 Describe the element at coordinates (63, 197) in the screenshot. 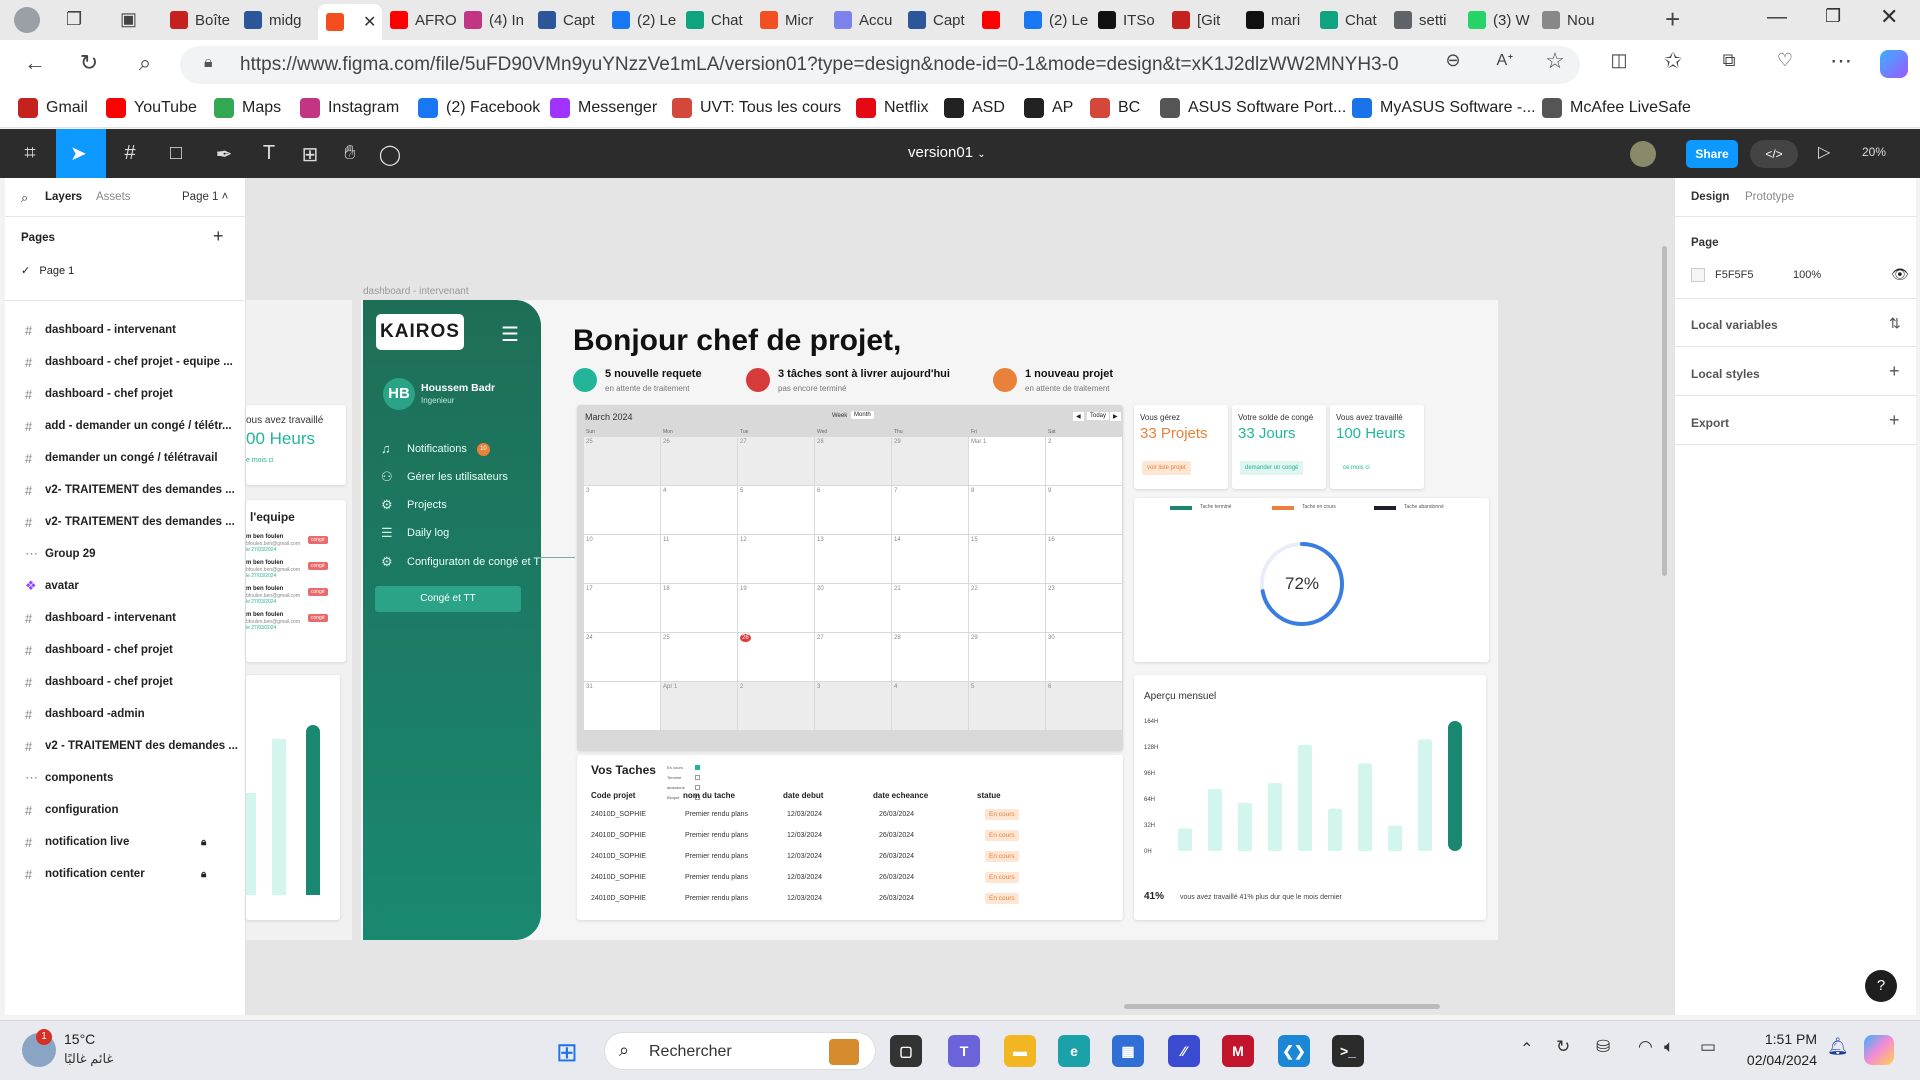

I see `tab-layers: Layers` at that location.